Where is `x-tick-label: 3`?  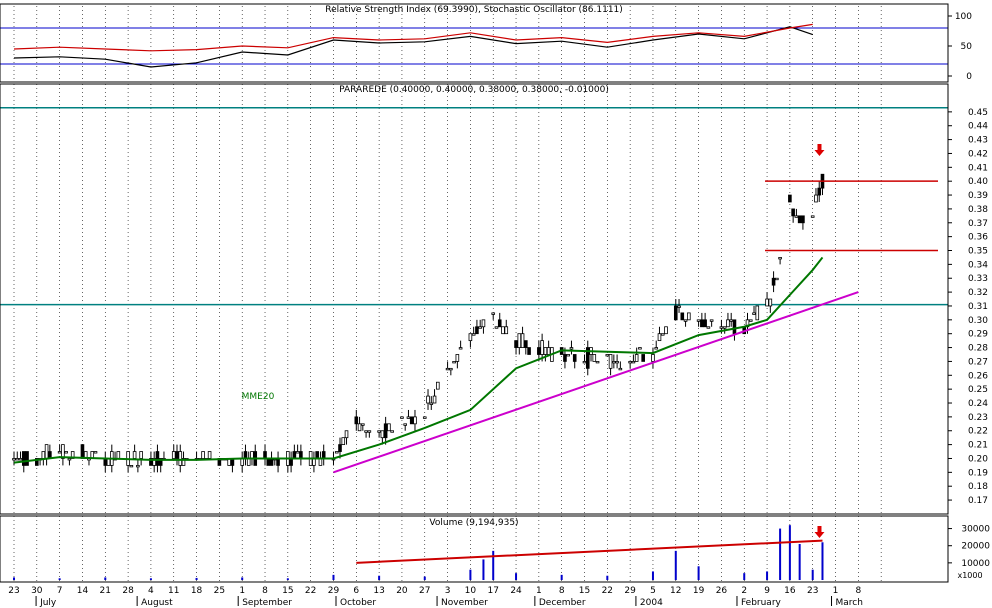
x-tick-label: 3 is located at coordinates (448, 591).